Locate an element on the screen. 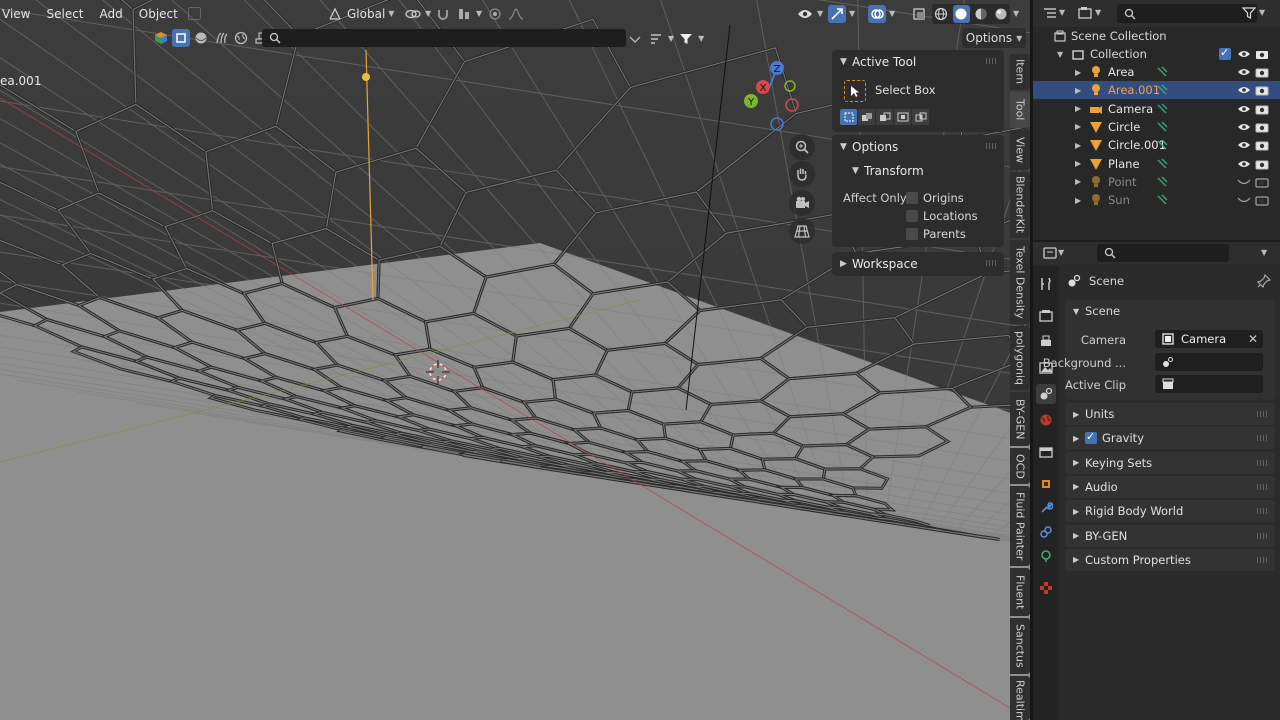 The image size is (1280, 720). properties-section: ▶ Gravity is located at coordinates (1170, 438).